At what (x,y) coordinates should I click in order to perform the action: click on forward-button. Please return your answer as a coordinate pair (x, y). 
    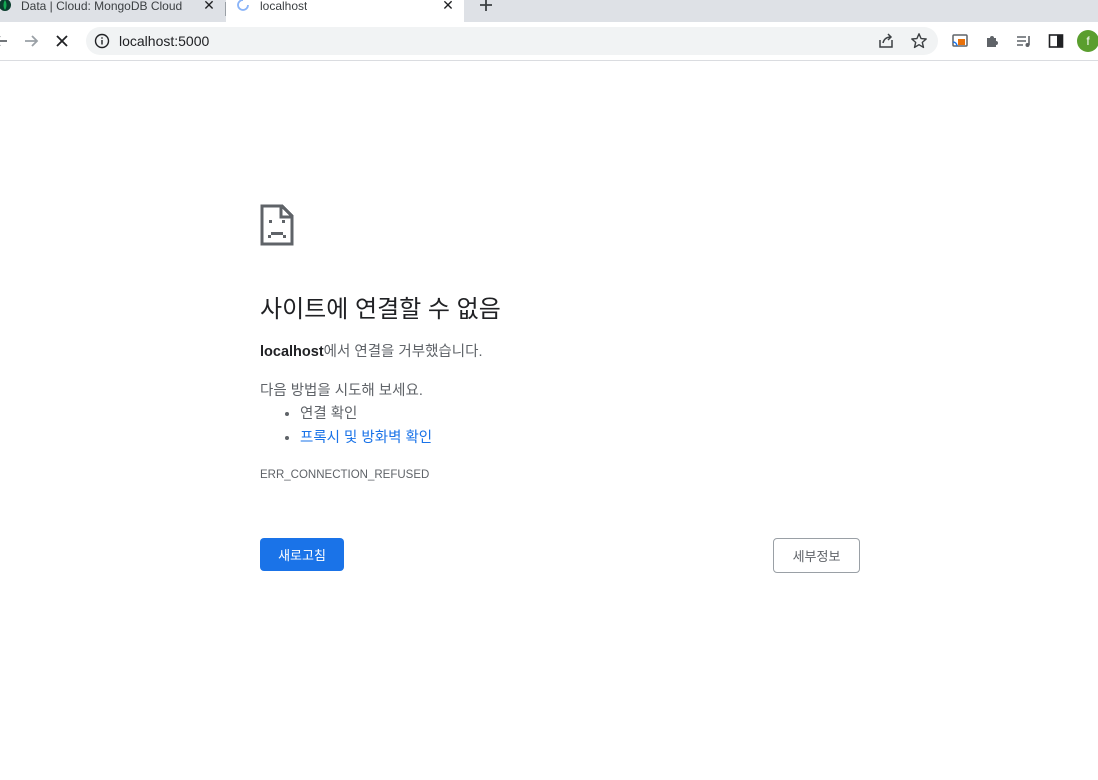
    Looking at the image, I should click on (31, 41).